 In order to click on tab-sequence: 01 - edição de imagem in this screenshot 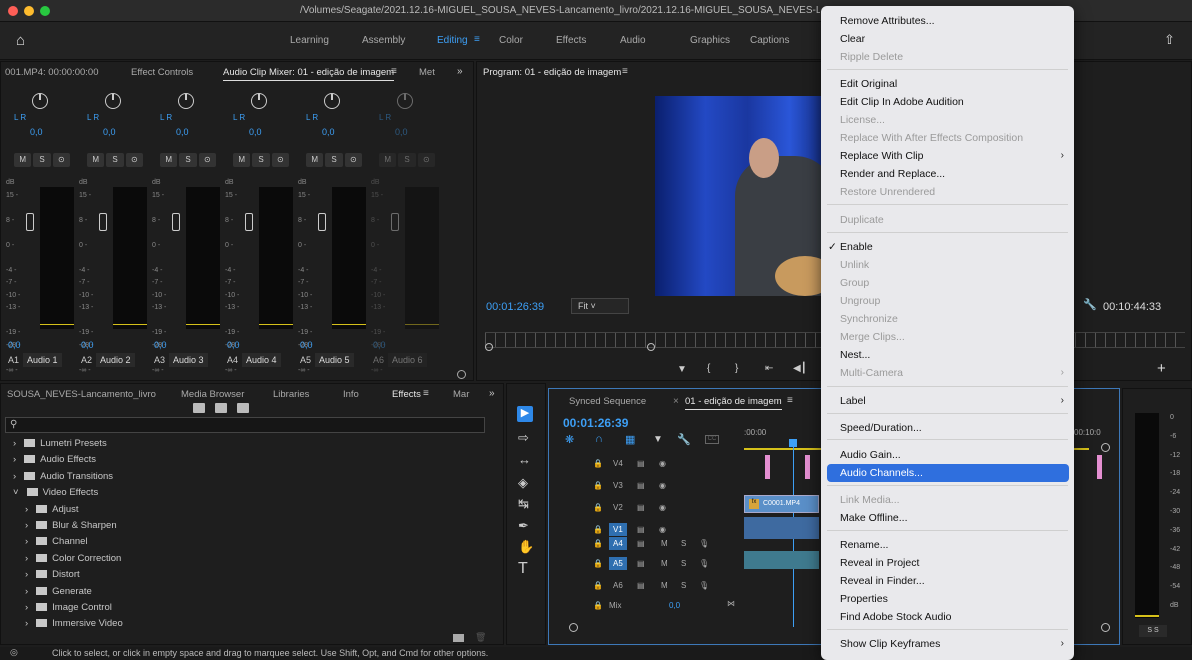, I will do `click(733, 403)`.